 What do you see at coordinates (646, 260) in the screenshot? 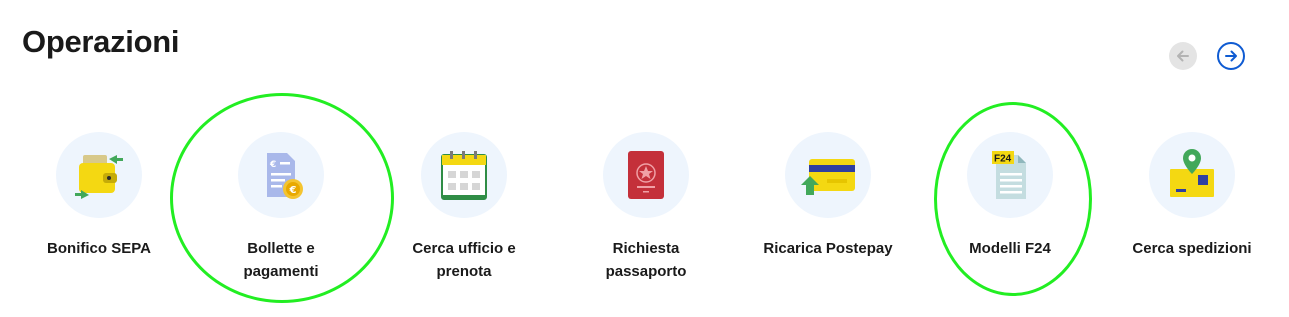
I see `operation-label: Richiesta passaporto` at bounding box center [646, 260].